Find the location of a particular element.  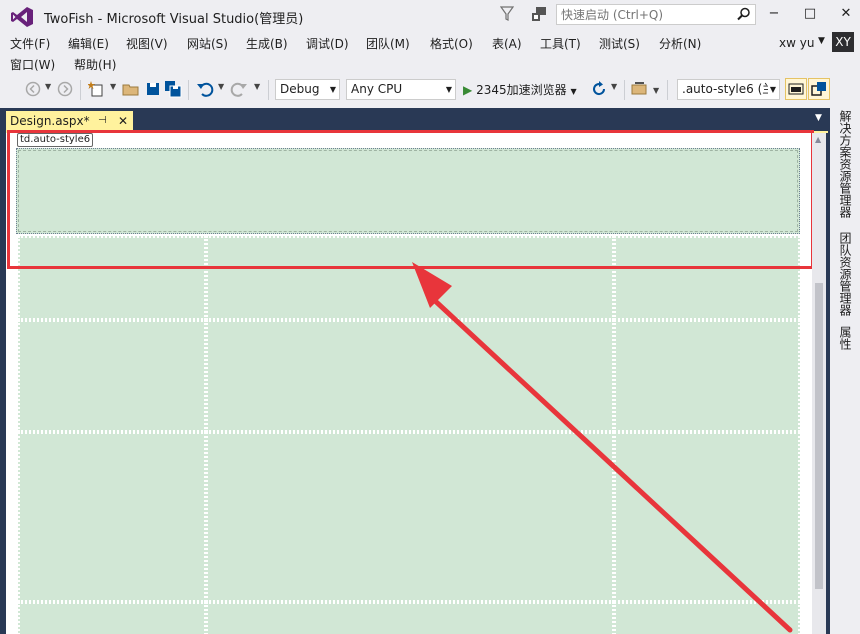

close-tab-icon: ✕ is located at coordinates (123, 121).